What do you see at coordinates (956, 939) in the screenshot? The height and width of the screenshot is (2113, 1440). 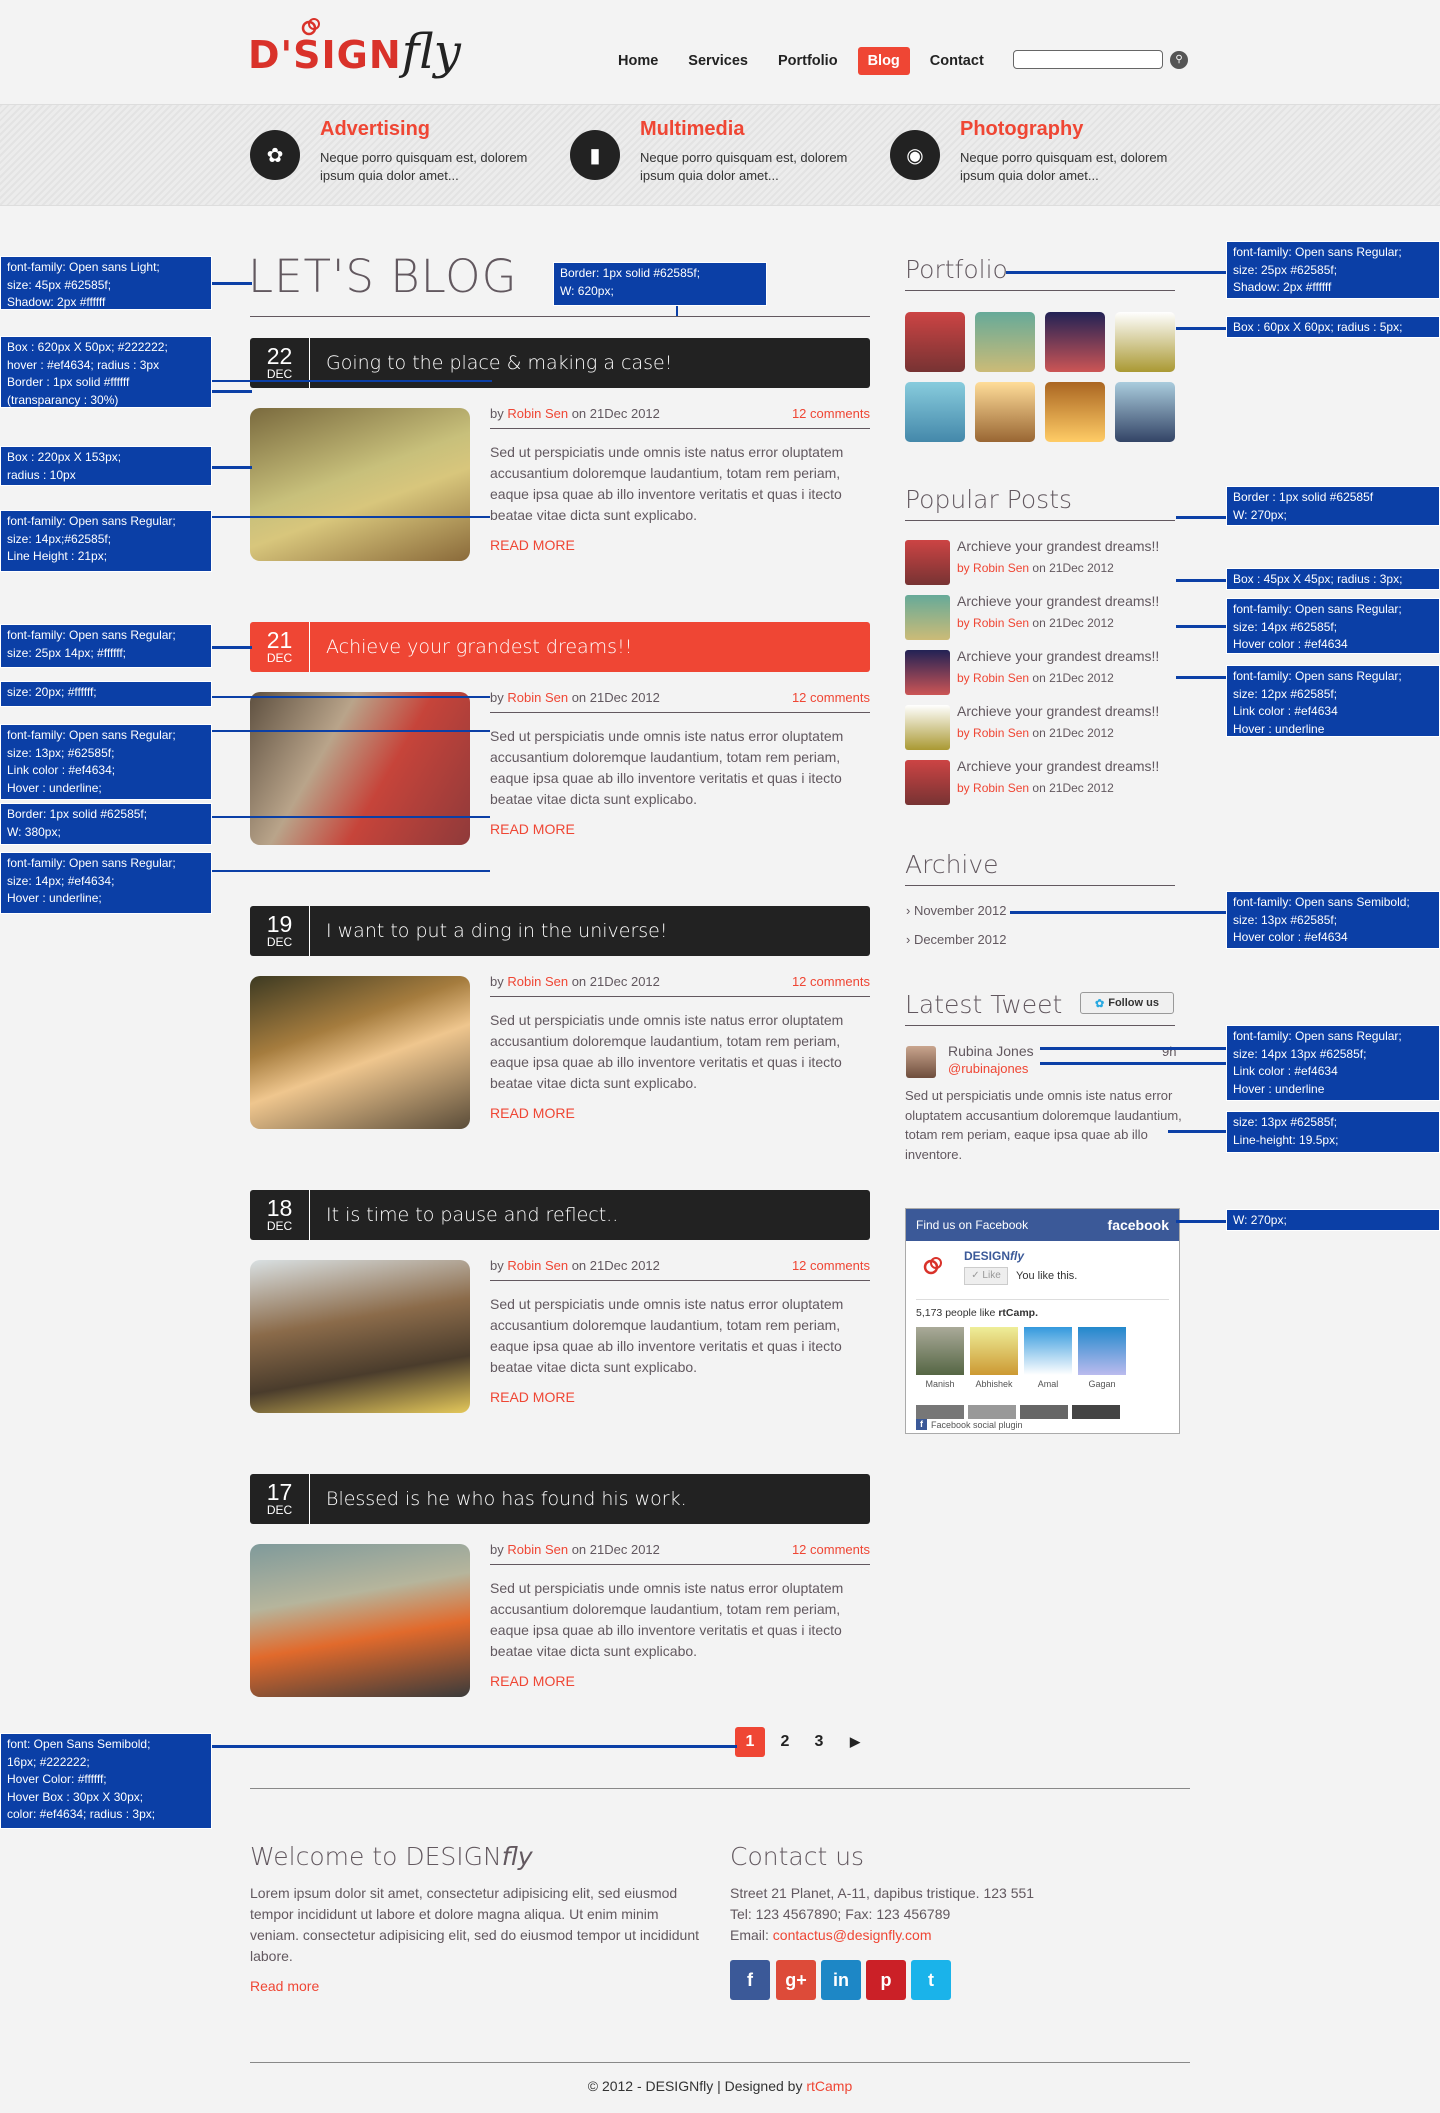 I see `archive-item: › December 2012` at bounding box center [956, 939].